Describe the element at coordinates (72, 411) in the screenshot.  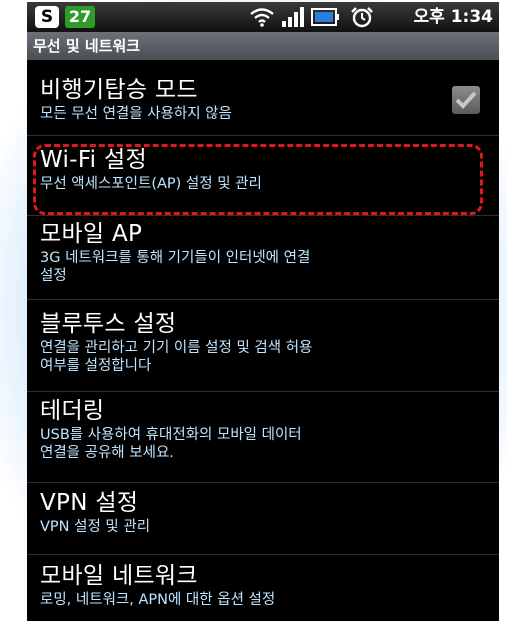
I see `item-title: 테더링` at that location.